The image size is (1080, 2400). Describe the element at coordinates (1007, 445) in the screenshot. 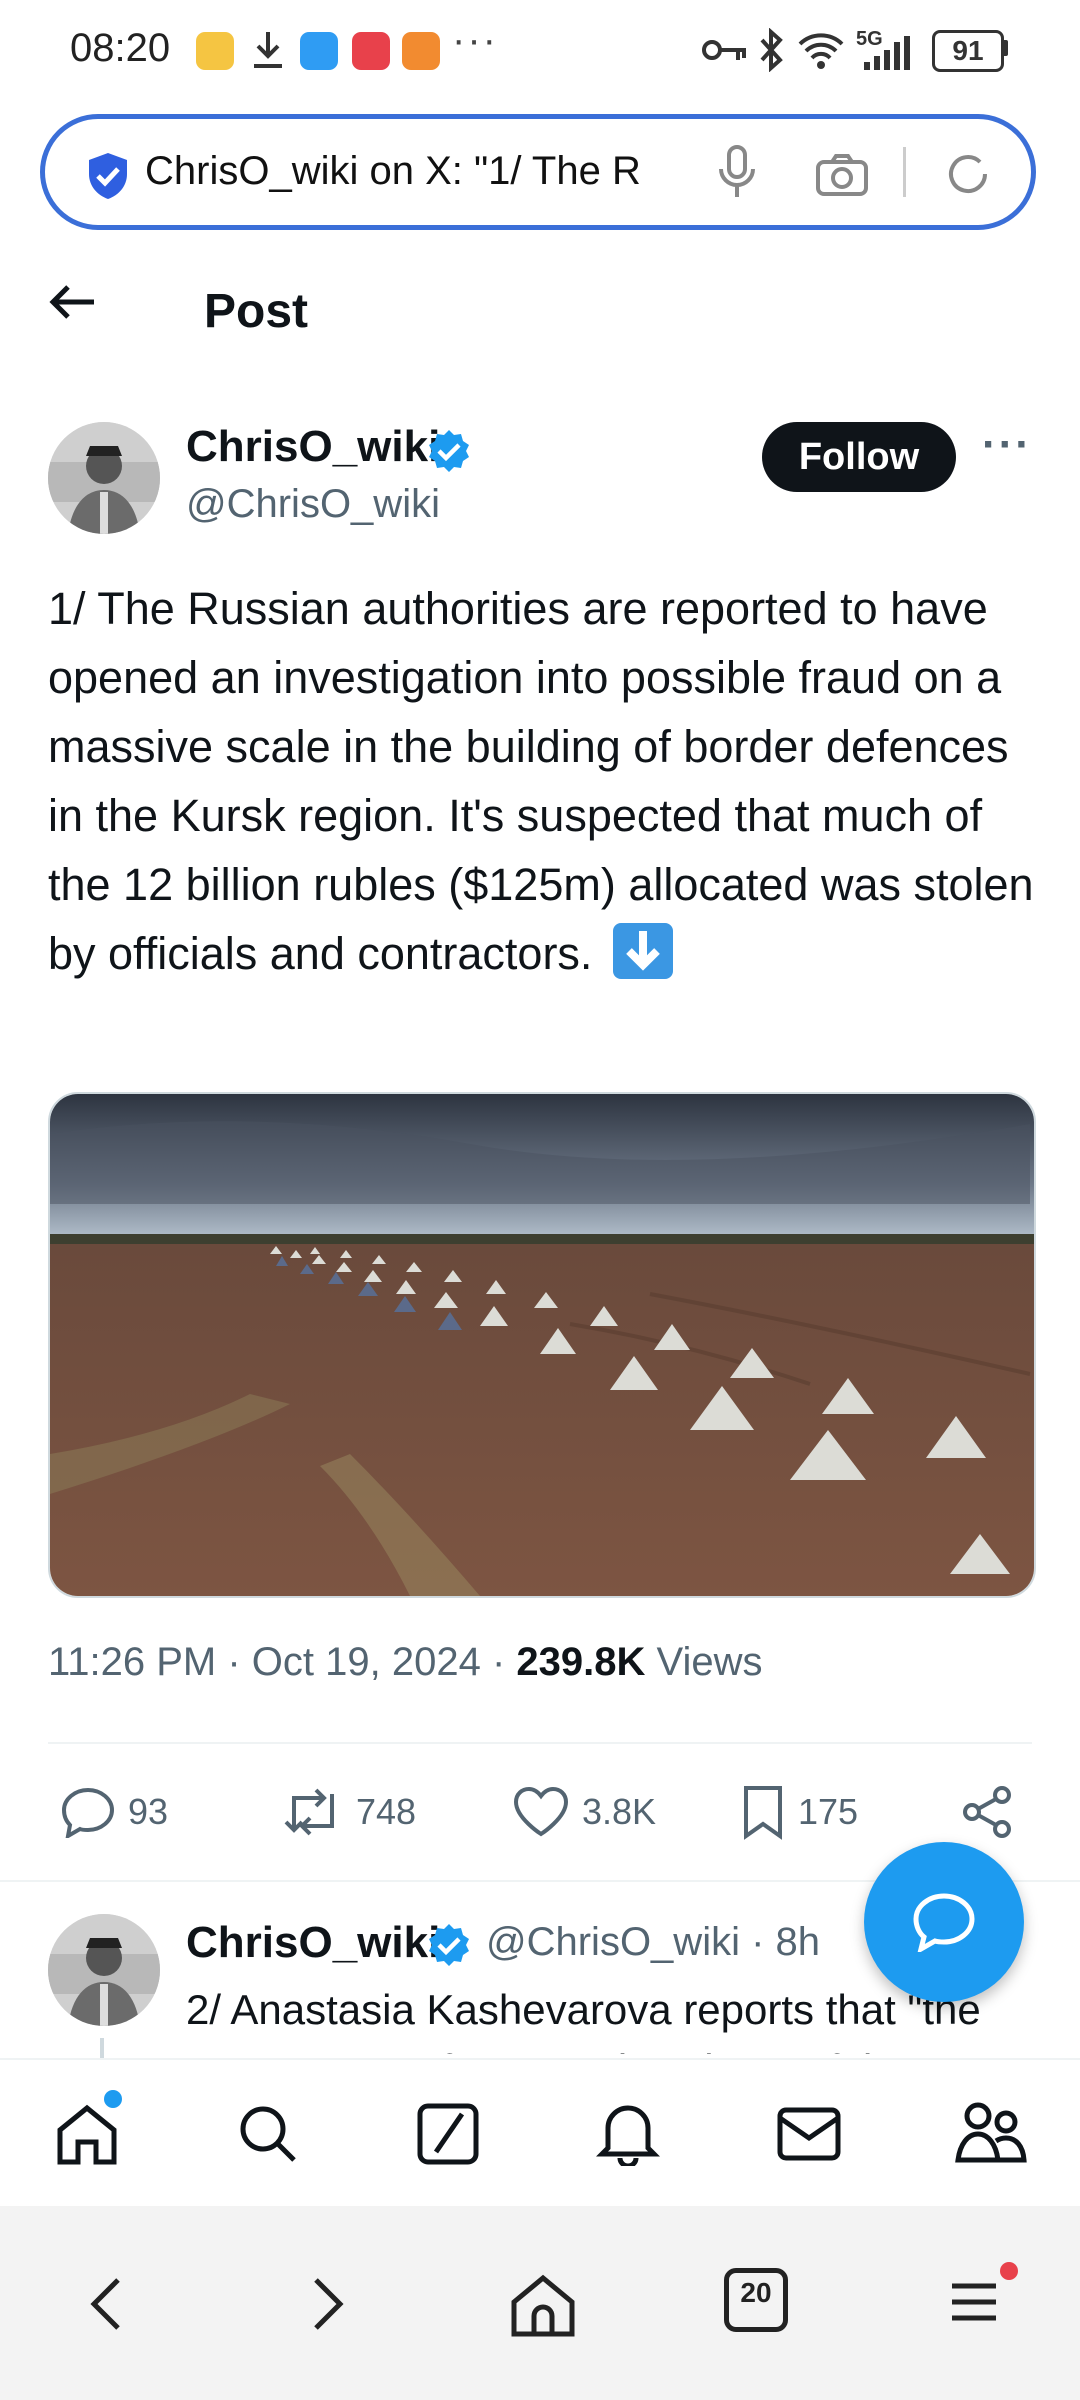

I see `more-options-icon: ···` at that location.